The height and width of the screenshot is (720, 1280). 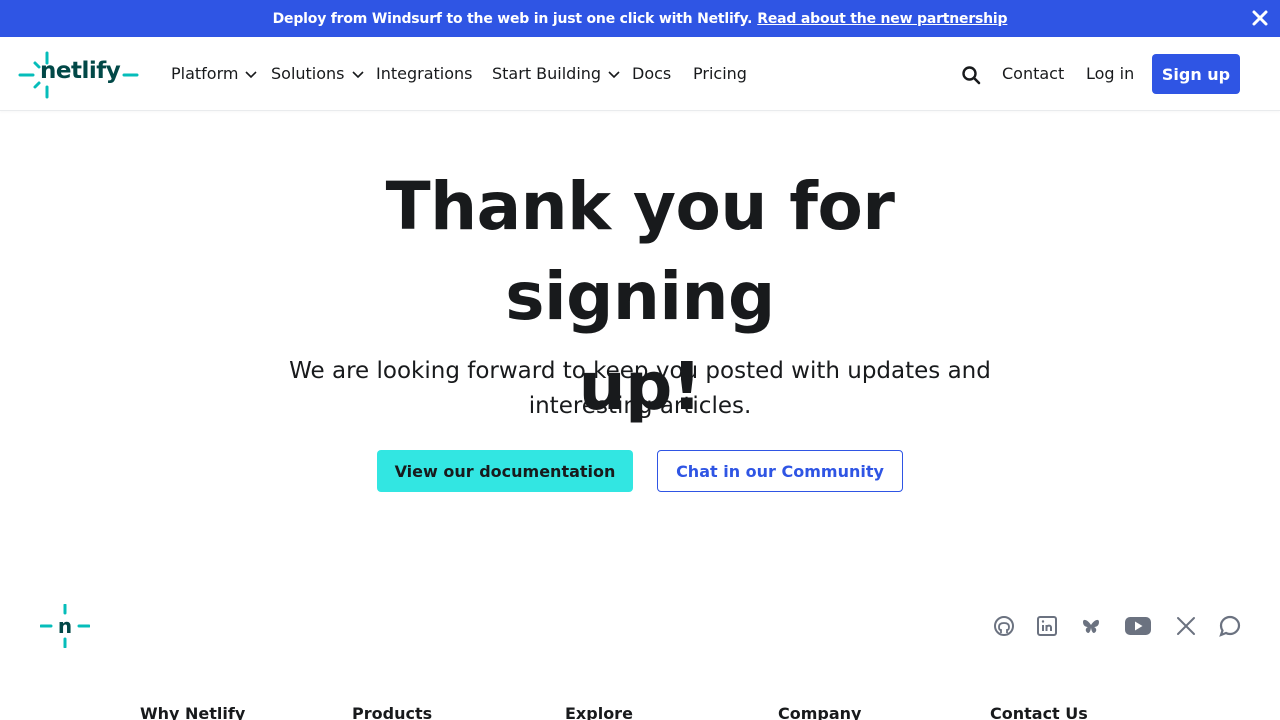 I want to click on footer-heading-explore: Explore, so click(x=599, y=712).